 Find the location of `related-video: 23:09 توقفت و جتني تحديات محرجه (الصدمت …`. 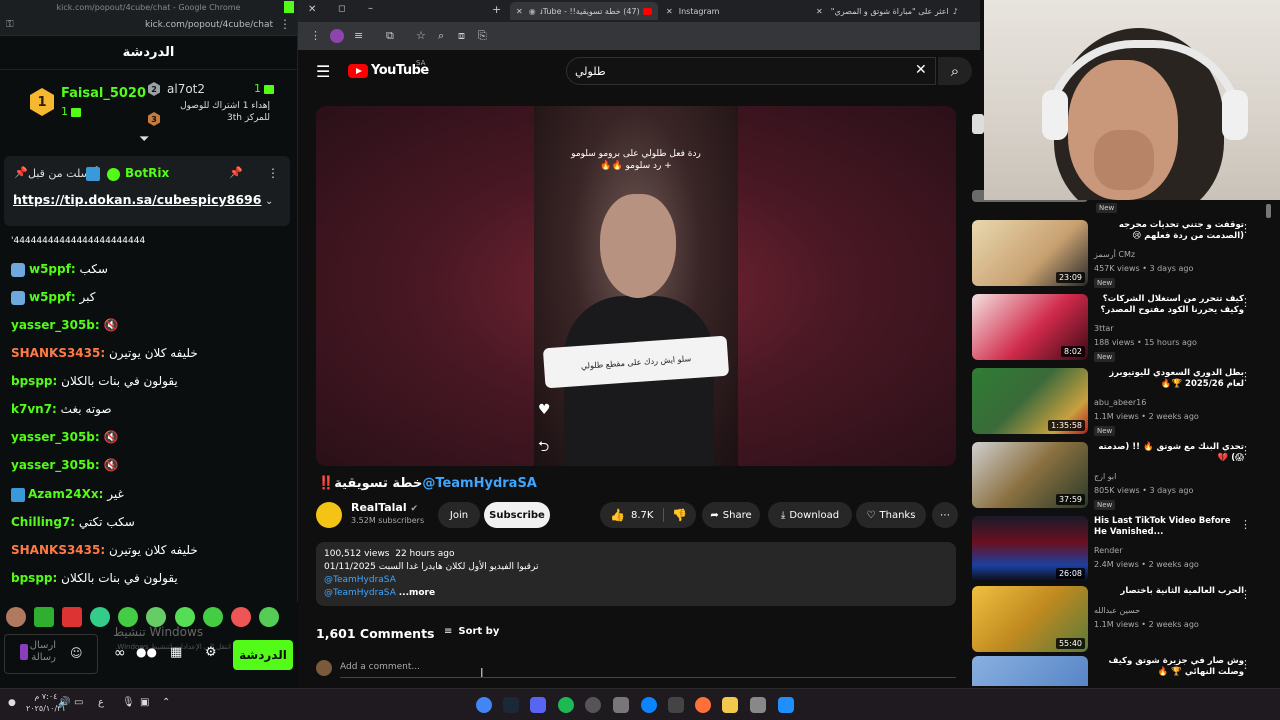

related-video: 23:09 توقفت و جتني تحديات محرجه (الصدمت … is located at coordinates (1117, 257).